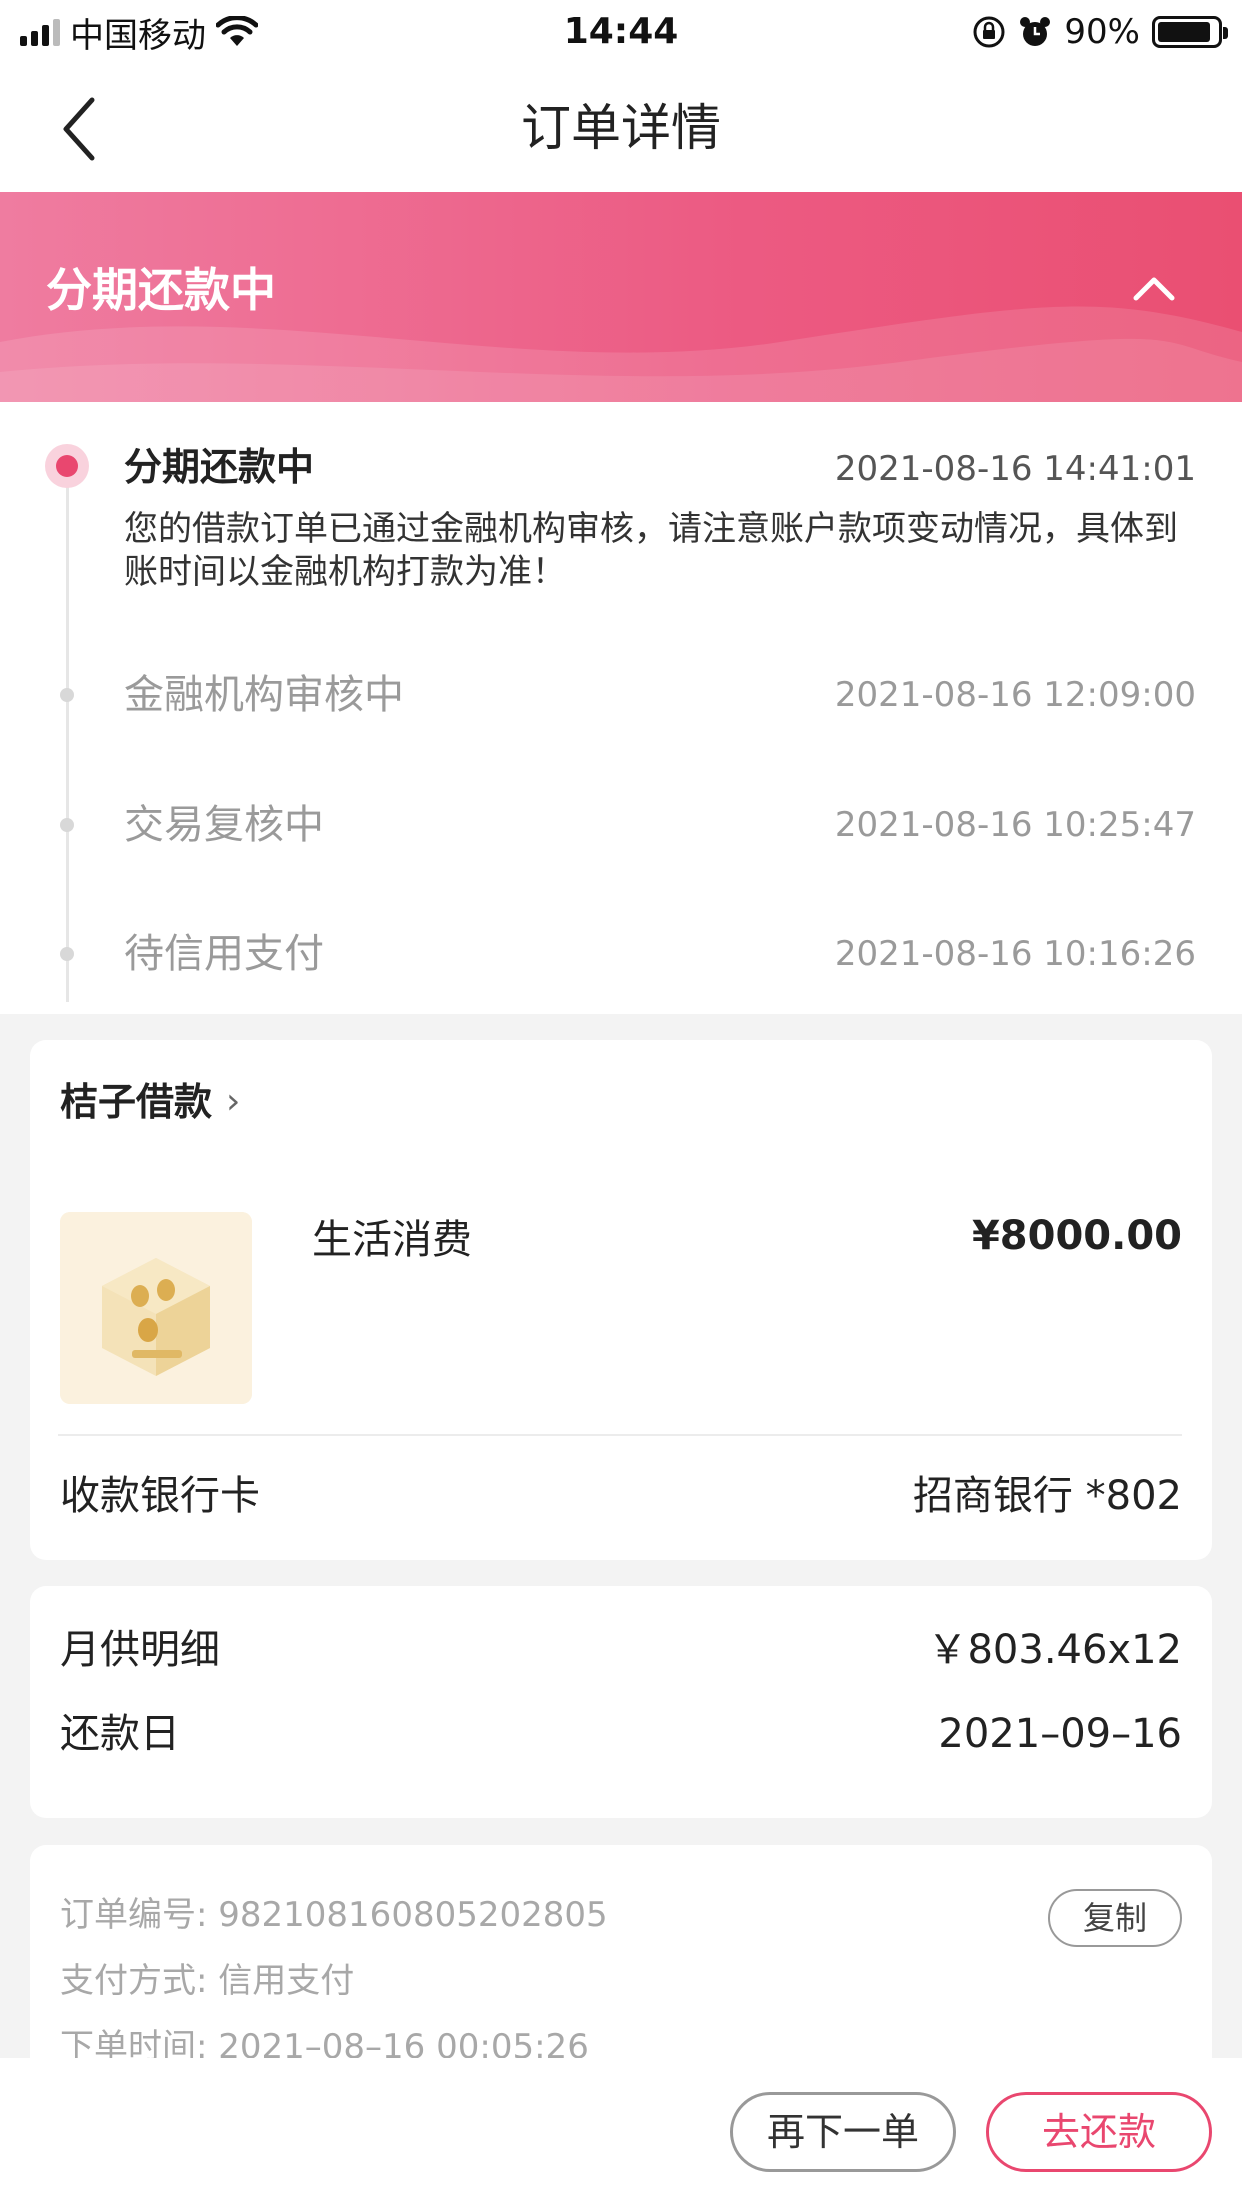  Describe the element at coordinates (136, 1102) in the screenshot. I see `merchant-name: 桔子借款` at that location.